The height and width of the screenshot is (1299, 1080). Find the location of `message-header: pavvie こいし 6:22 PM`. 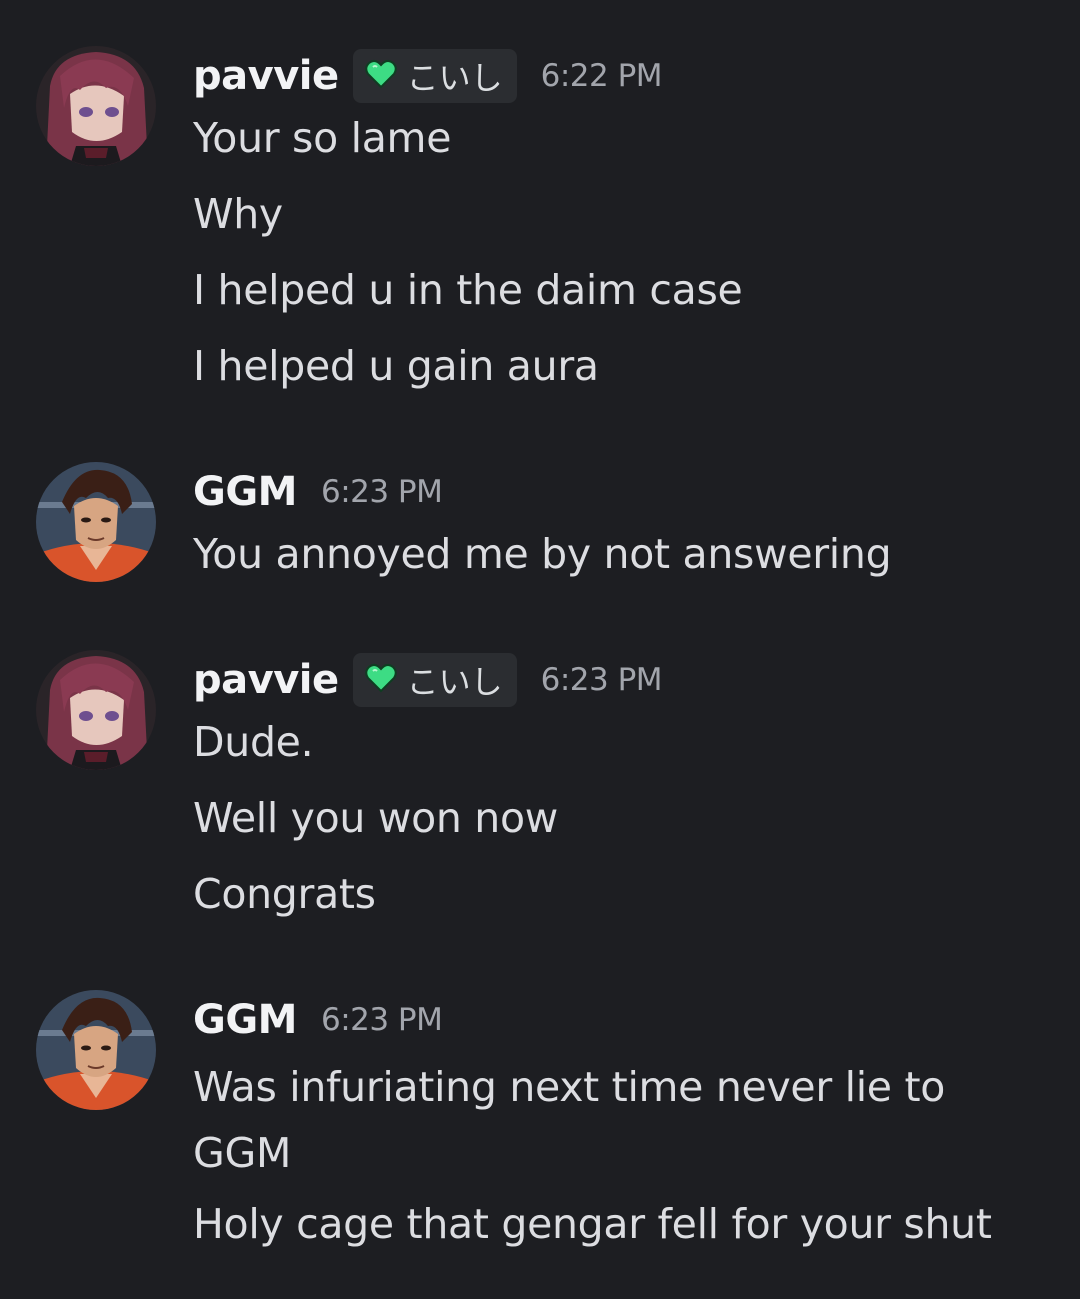

message-header: pavvie こいし 6:22 PM is located at coordinates (616, 76).